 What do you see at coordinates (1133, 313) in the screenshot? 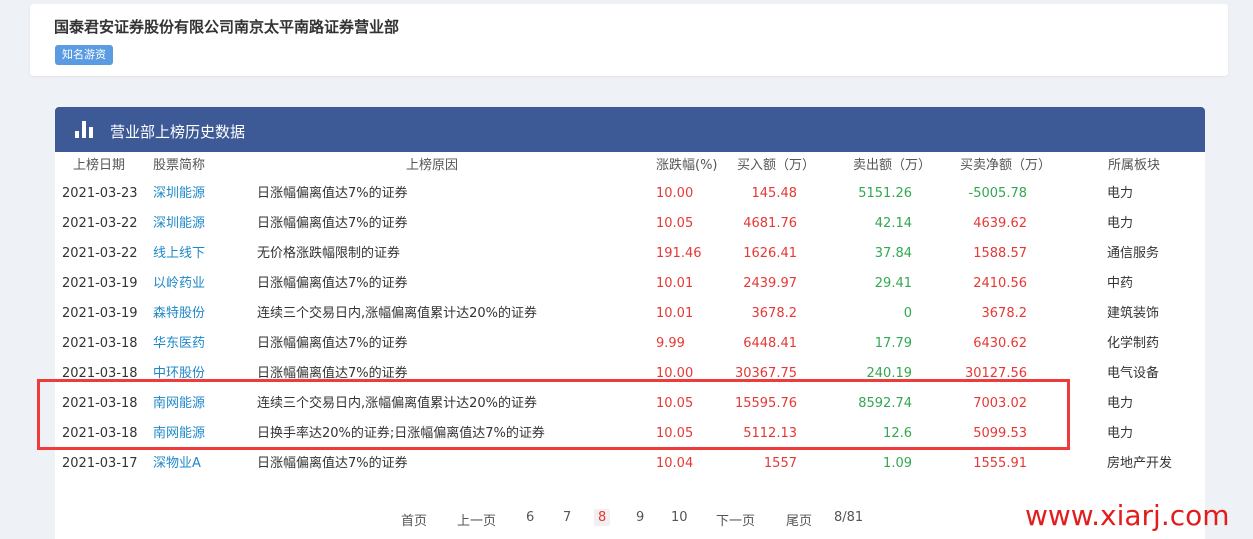
I see `cell-sector: 建筑装饰` at bounding box center [1133, 313].